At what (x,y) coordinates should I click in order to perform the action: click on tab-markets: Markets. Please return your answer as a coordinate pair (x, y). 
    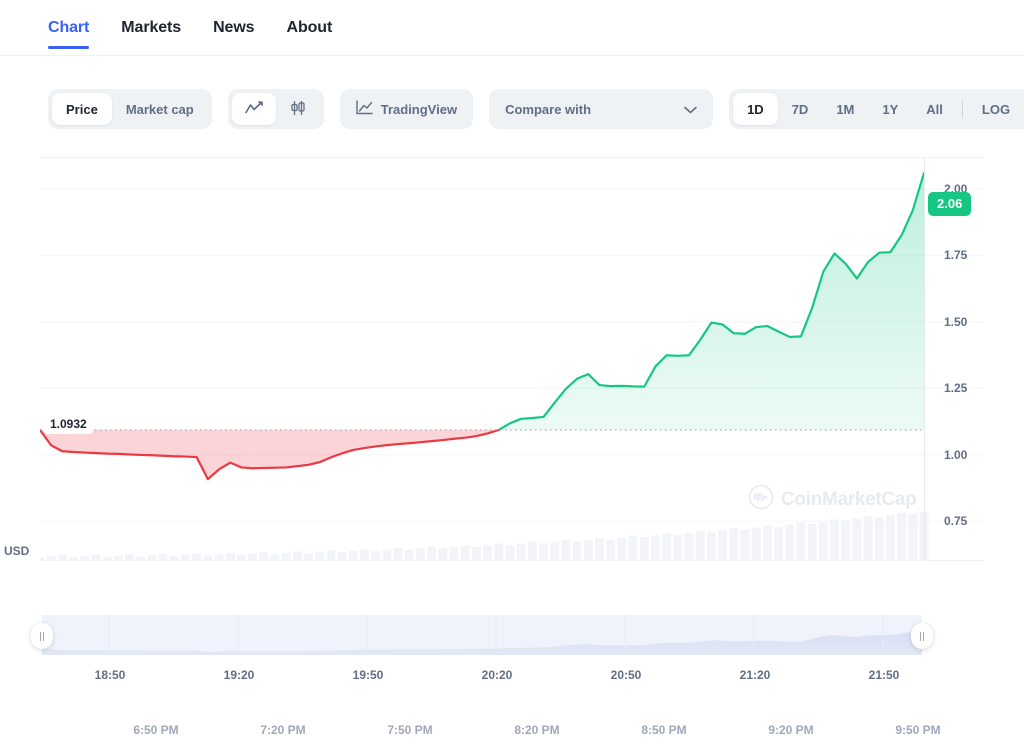
    Looking at the image, I should click on (151, 28).